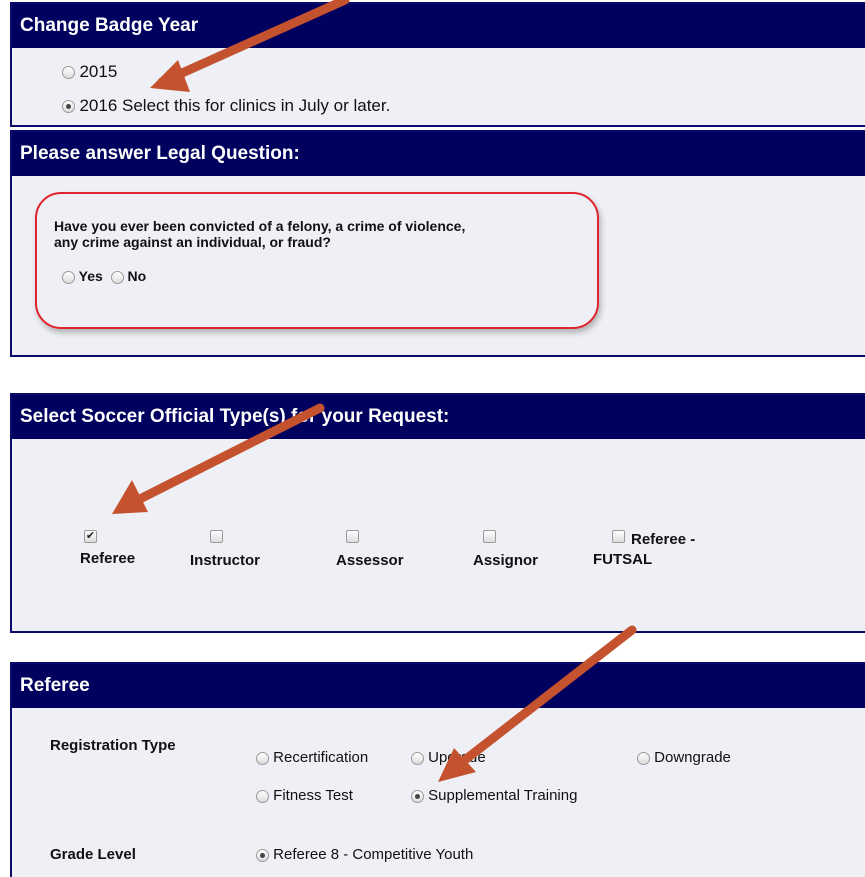 Image resolution: width=865 pixels, height=877 pixels. What do you see at coordinates (503, 795) in the screenshot?
I see `label-supplemental-training: Supplemental Training` at bounding box center [503, 795].